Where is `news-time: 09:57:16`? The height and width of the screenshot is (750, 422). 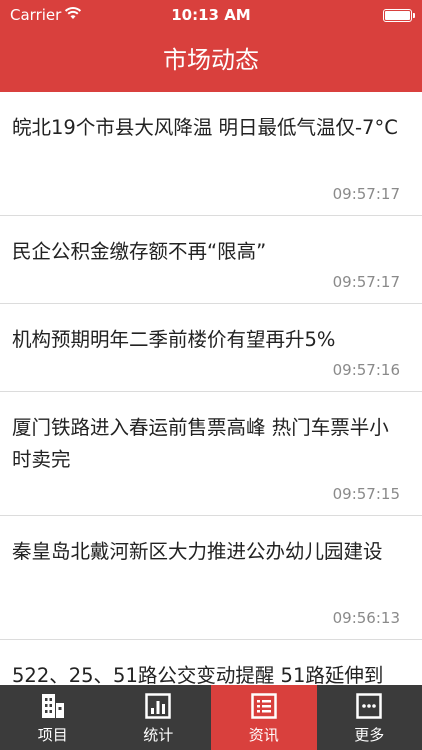
news-time: 09:57:16 is located at coordinates (366, 370).